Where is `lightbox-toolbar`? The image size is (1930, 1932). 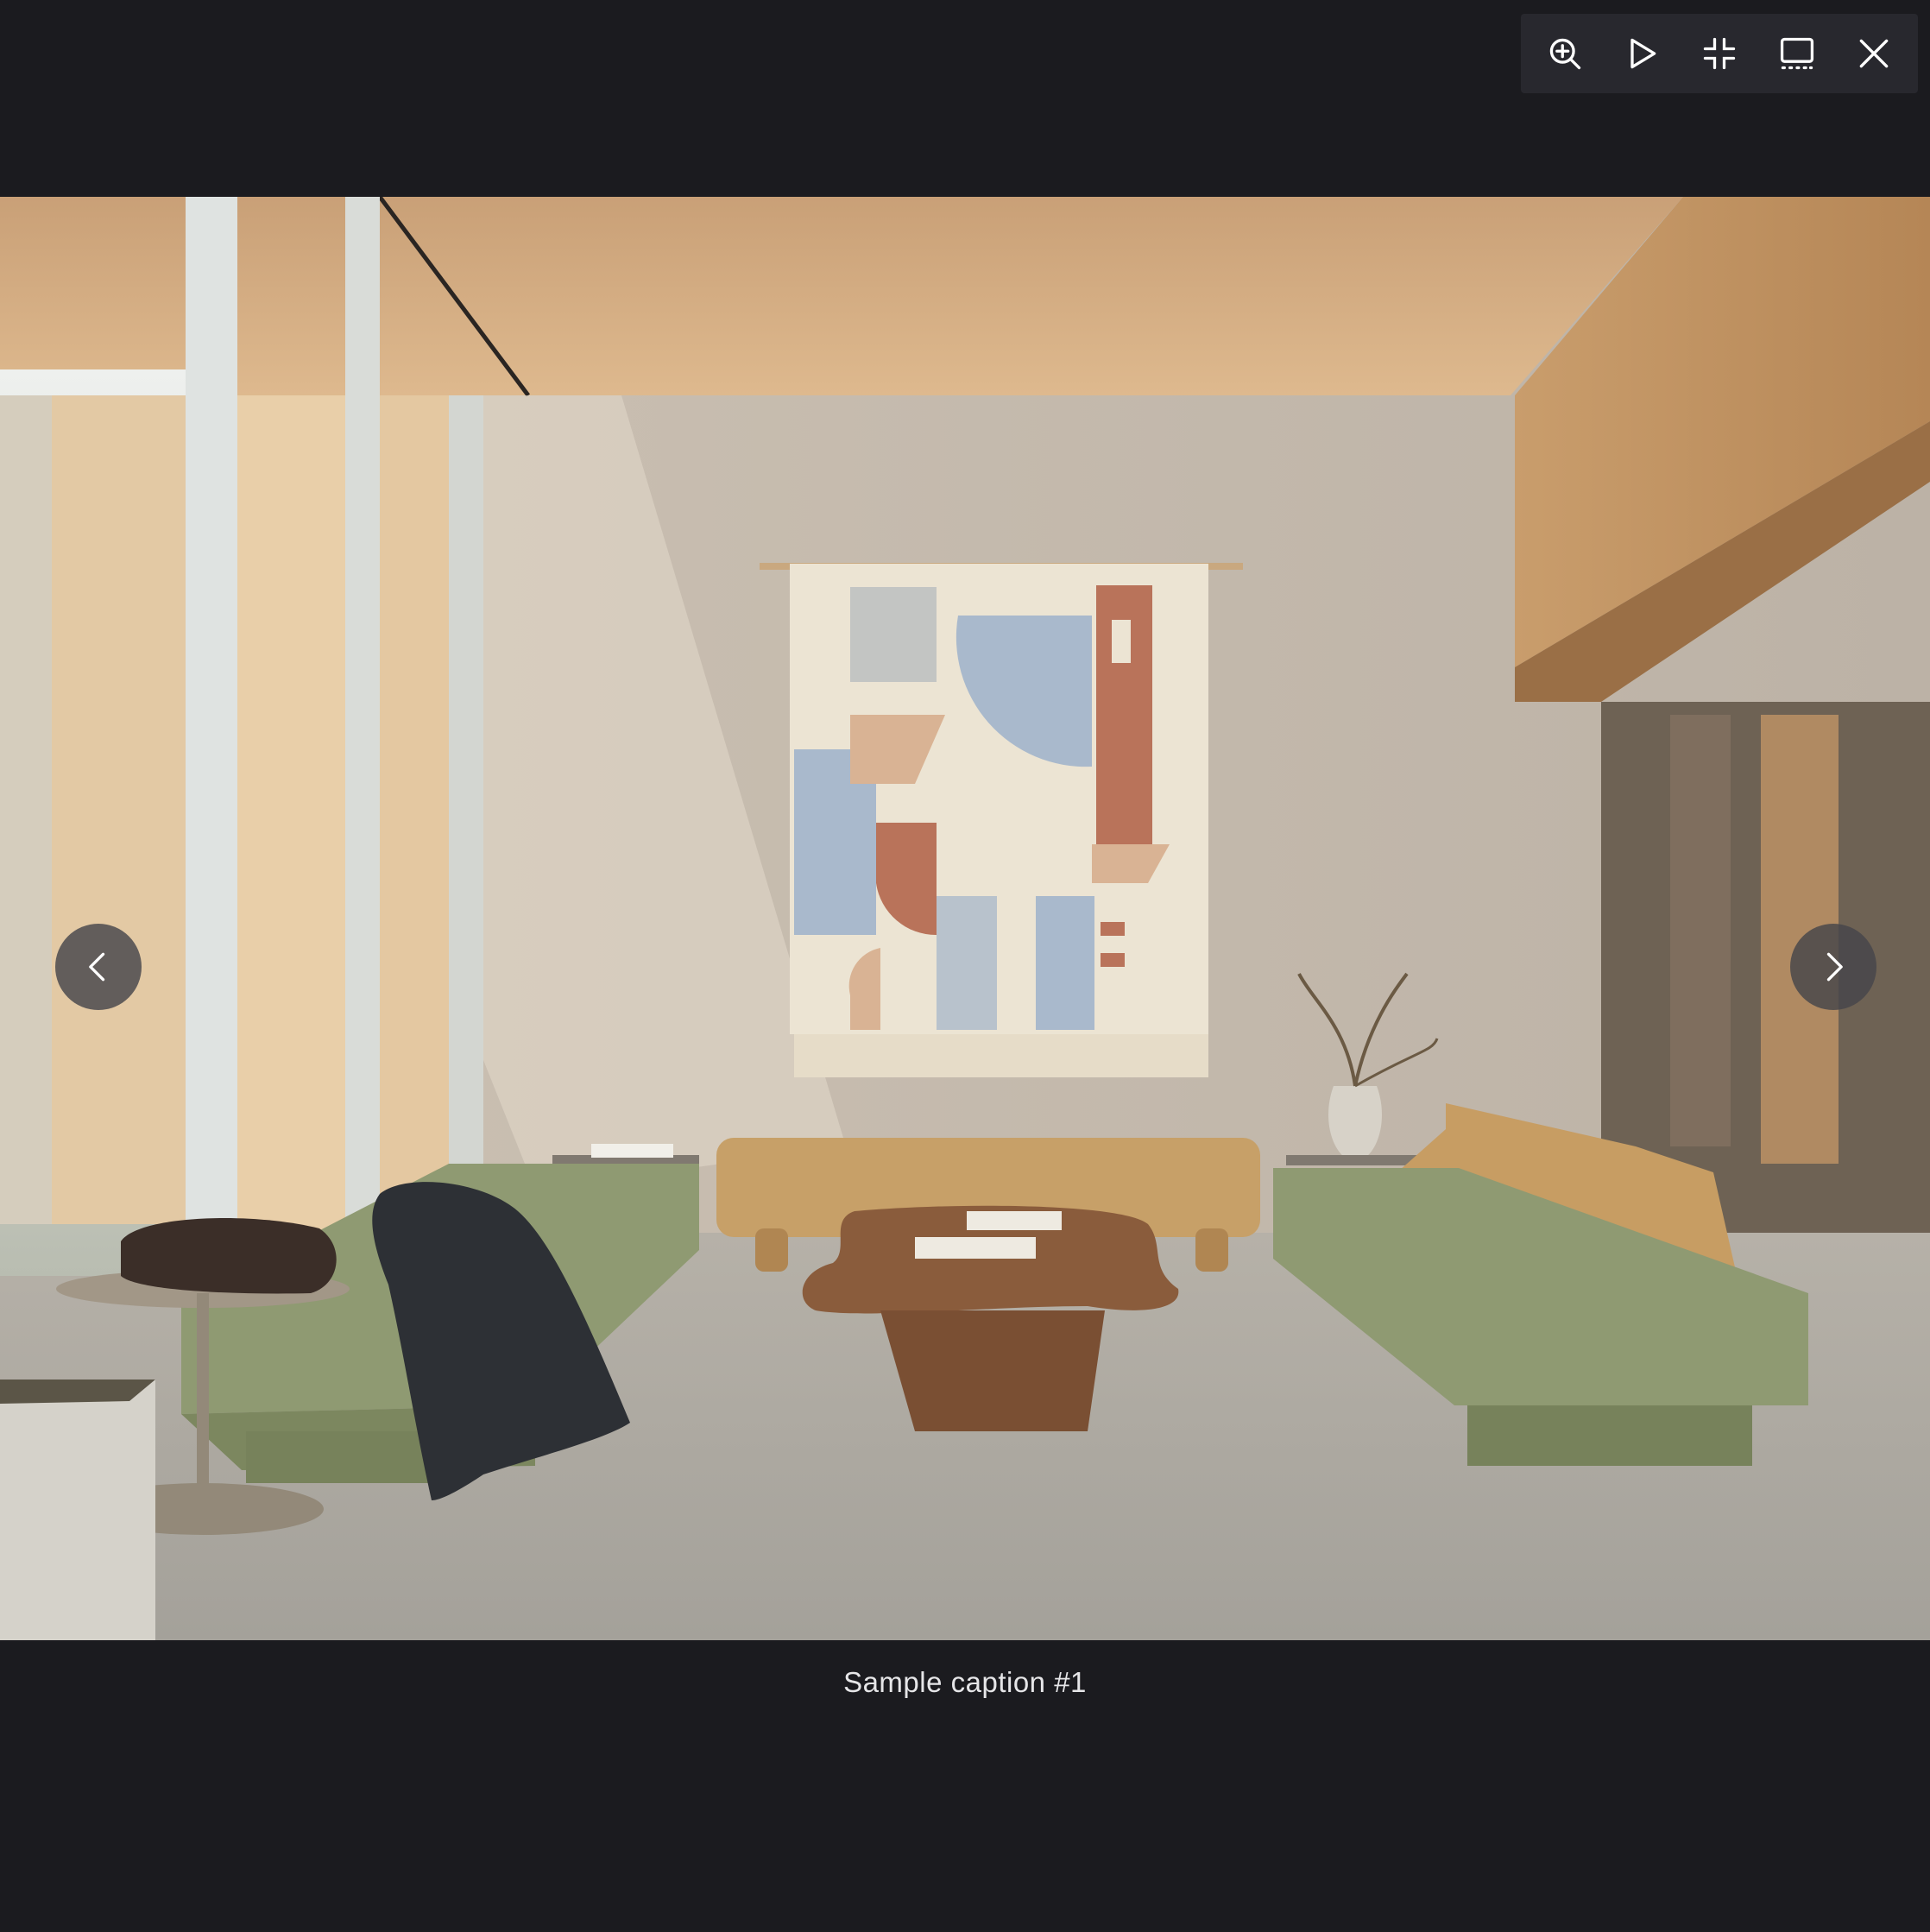
lightbox-toolbar is located at coordinates (1720, 53).